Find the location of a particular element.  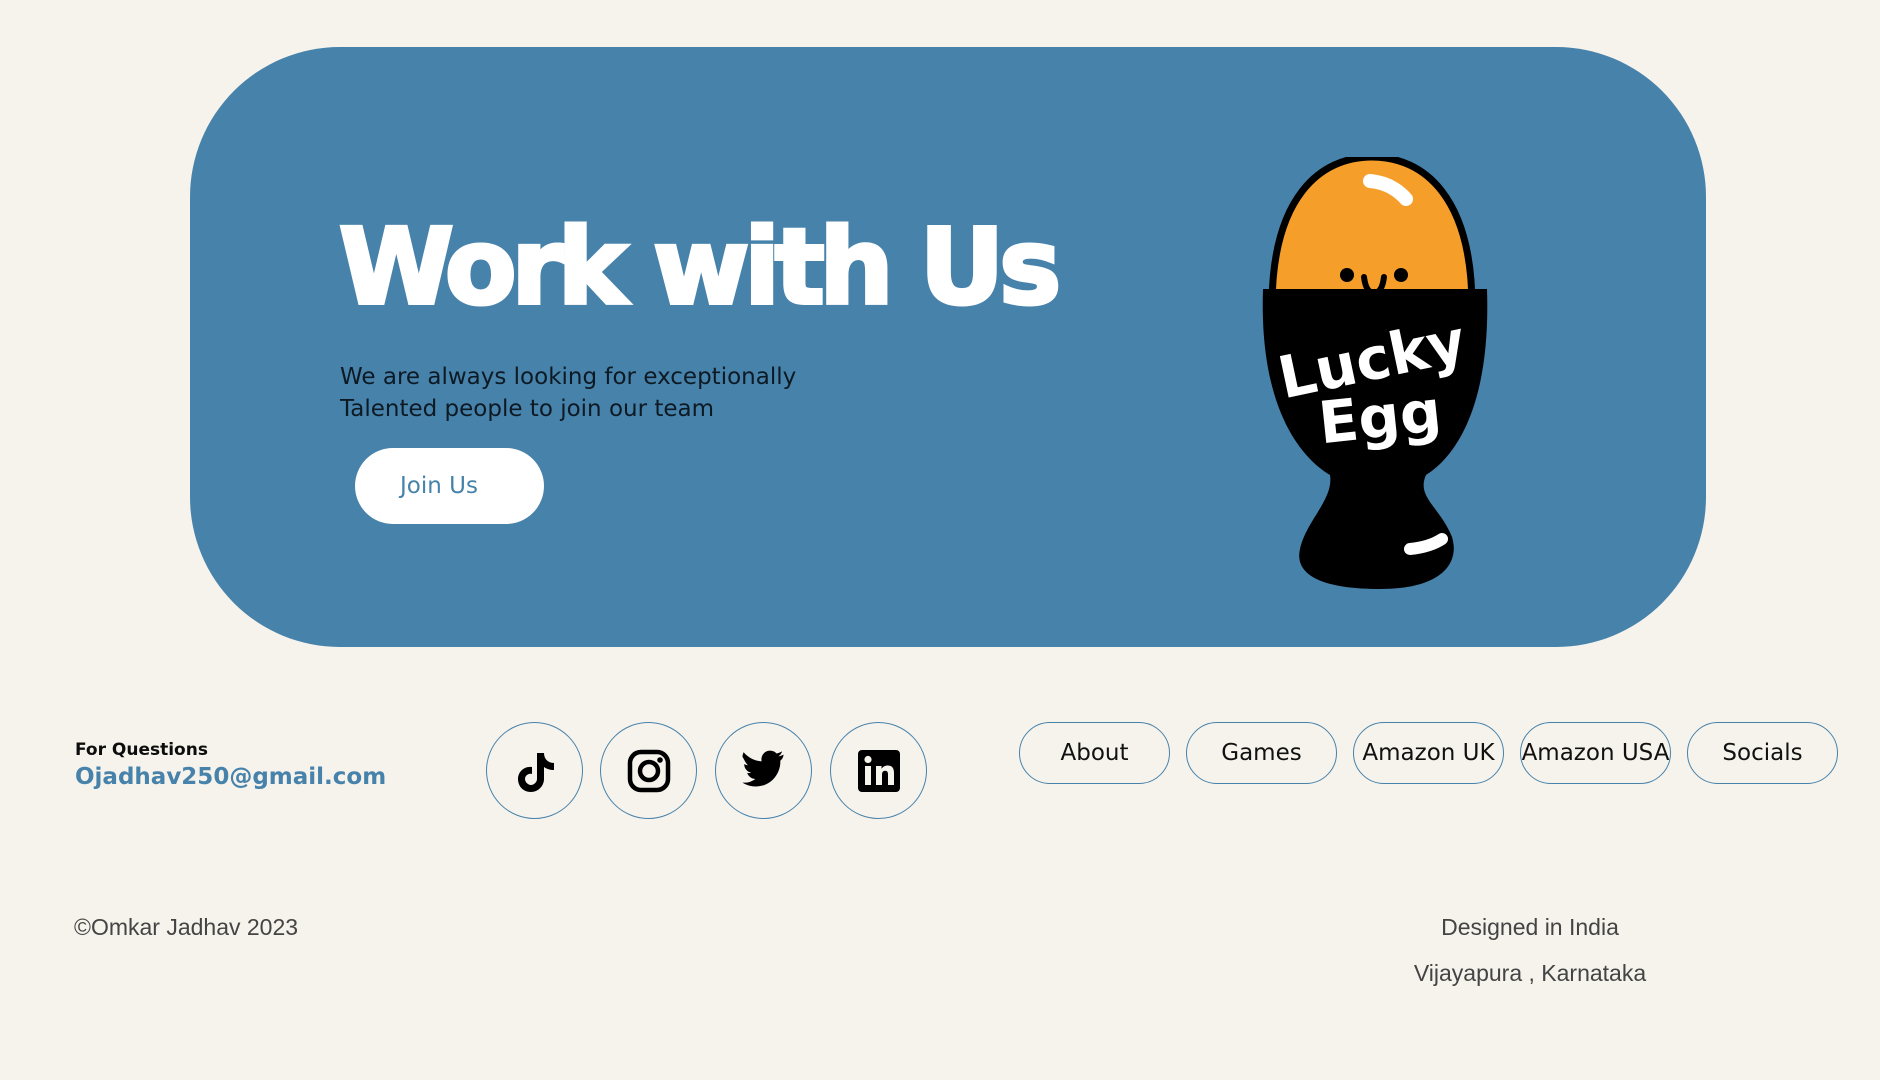

nav-amazon-uk: Amazon UK is located at coordinates (1428, 753).